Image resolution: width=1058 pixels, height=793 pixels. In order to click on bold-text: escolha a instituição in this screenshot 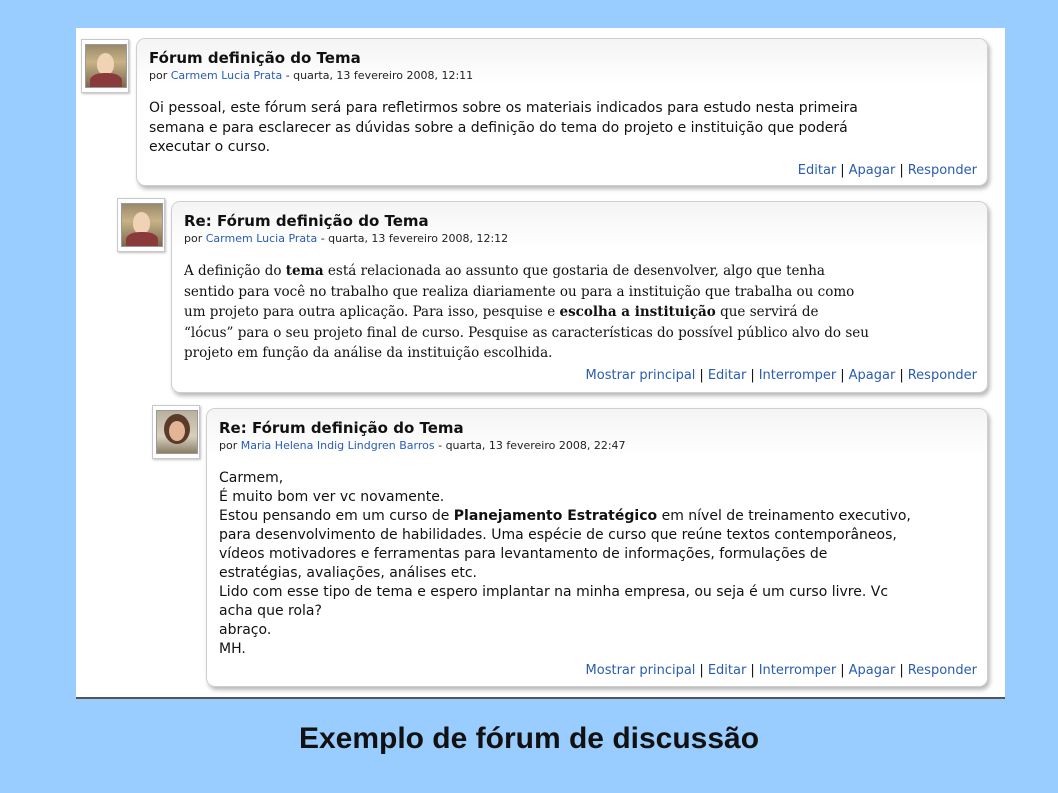, I will do `click(637, 312)`.